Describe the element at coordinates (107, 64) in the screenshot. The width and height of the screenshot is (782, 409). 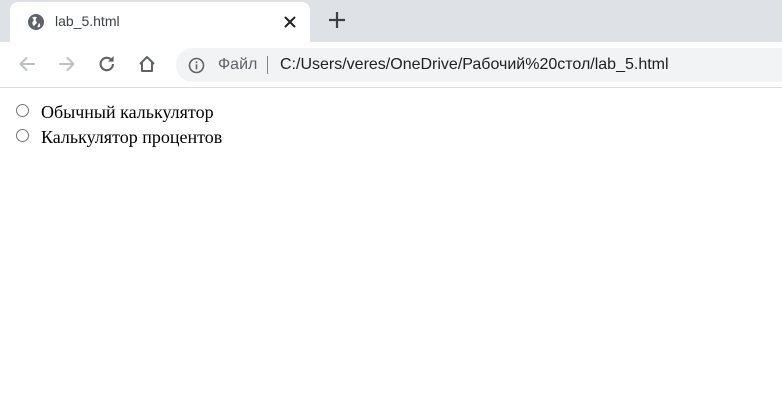
I see `reload-icon` at that location.